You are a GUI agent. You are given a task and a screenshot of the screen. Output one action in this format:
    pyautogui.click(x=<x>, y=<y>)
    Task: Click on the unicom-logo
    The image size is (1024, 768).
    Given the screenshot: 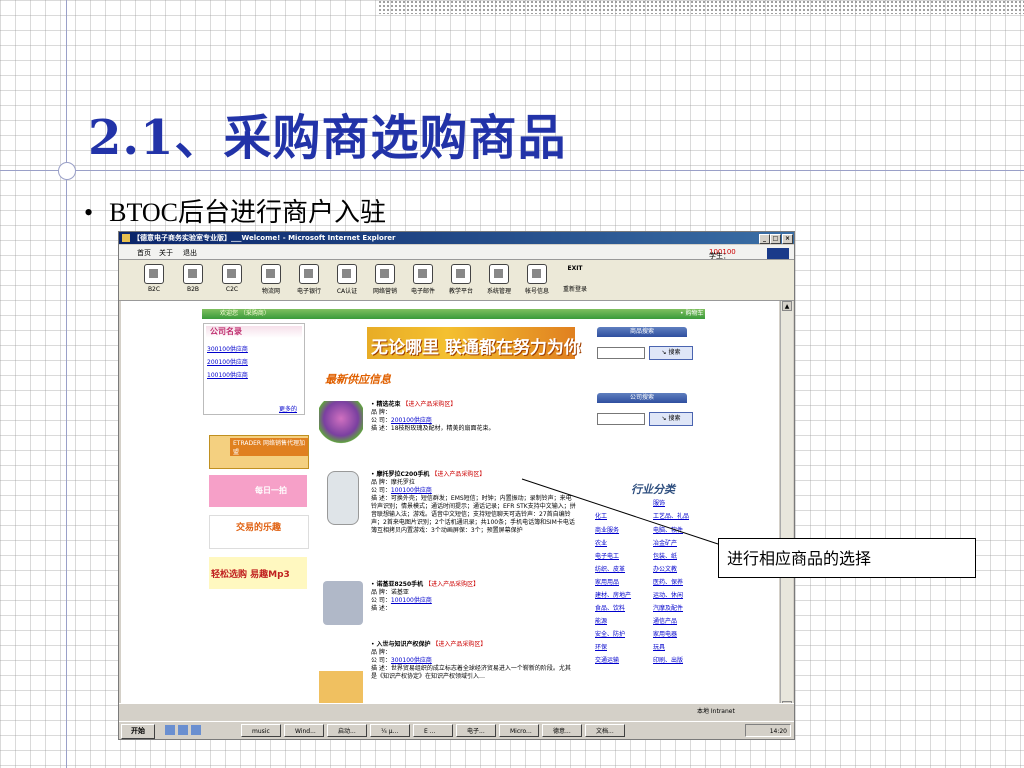 What is the action you would take?
    pyautogui.click(x=343, y=343)
    